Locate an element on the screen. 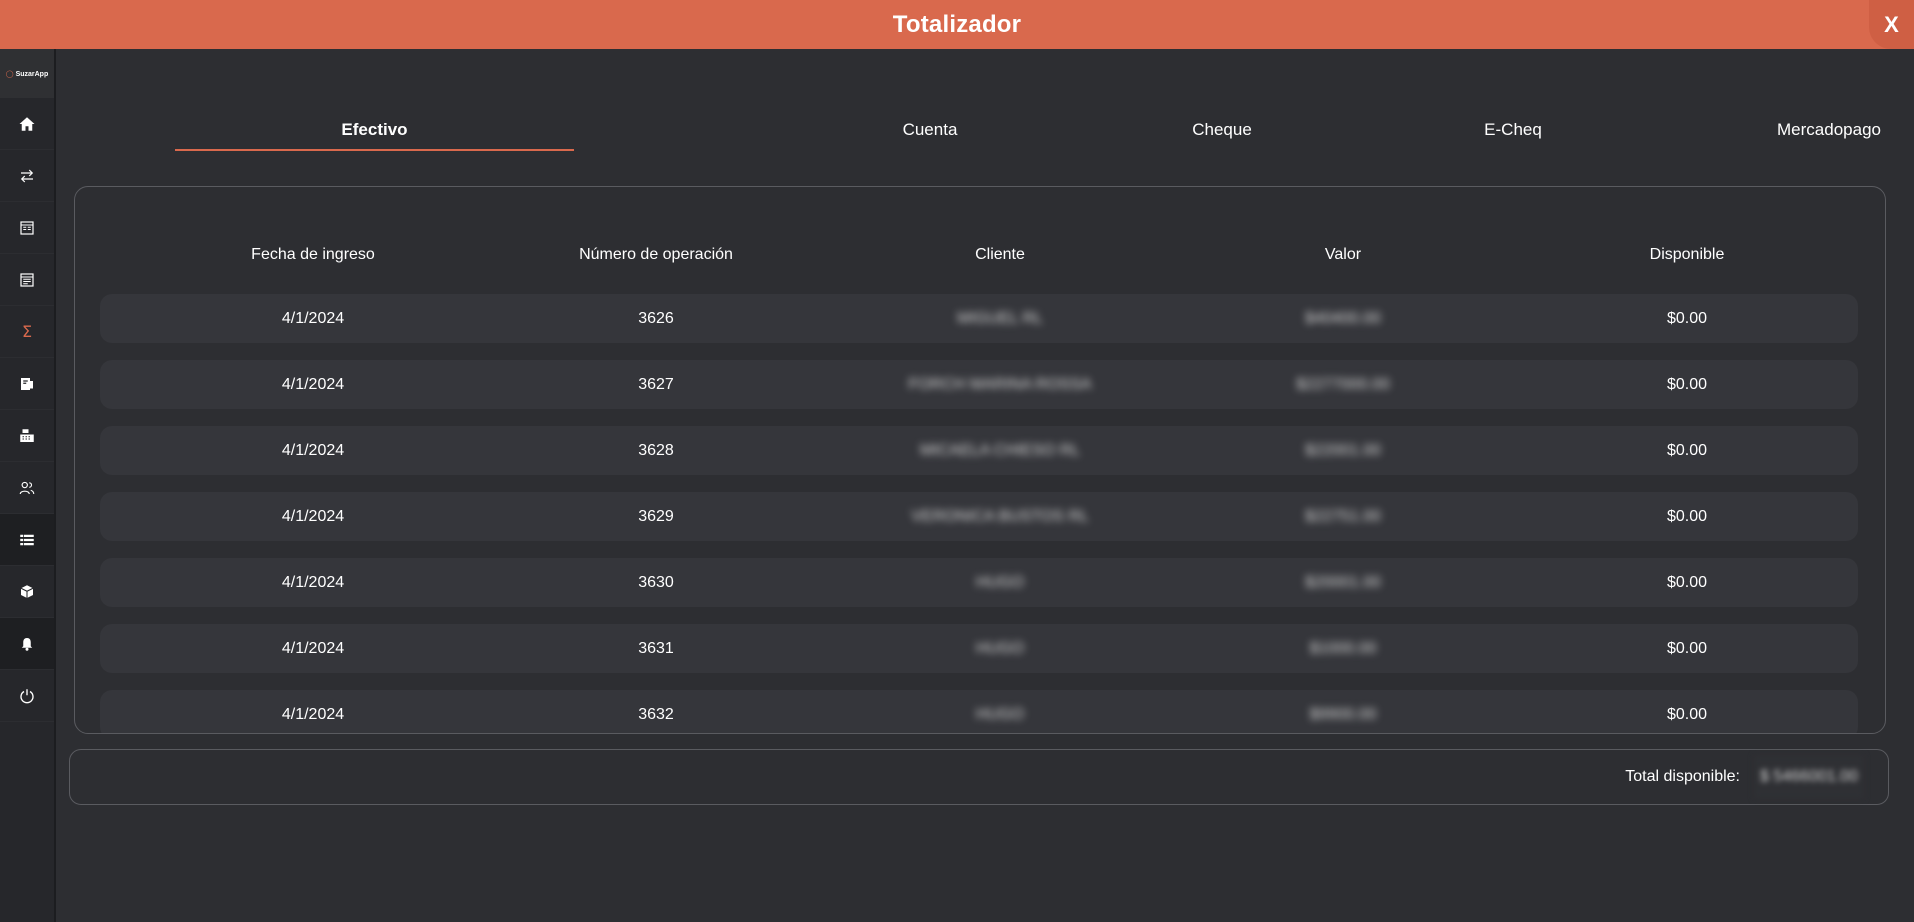 This screenshot has width=1914, height=922. sidebar-item-products is located at coordinates (27, 592).